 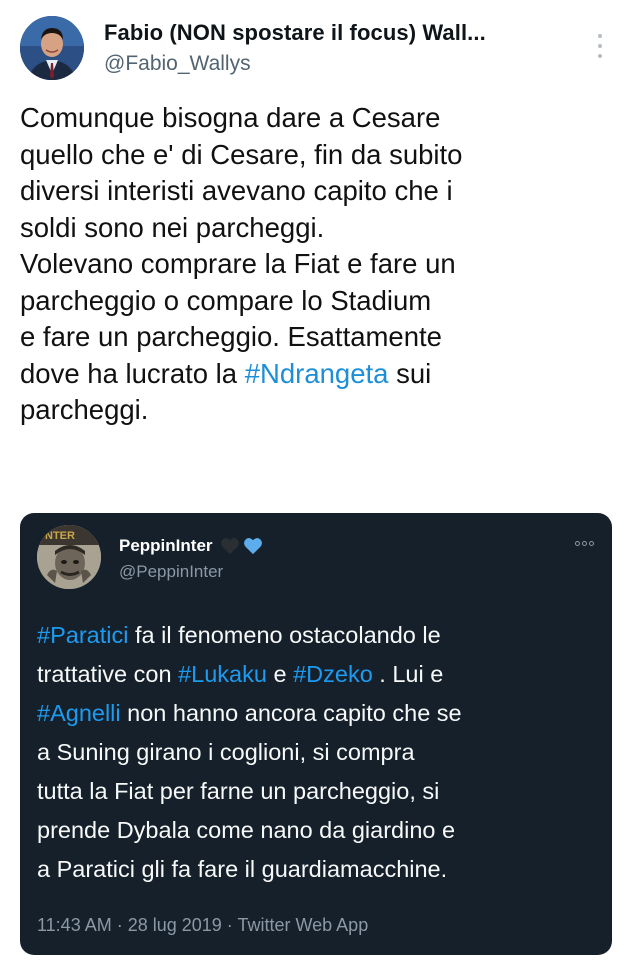 I want to click on quoted-text-segment: non hanno ancora capito che se, so click(x=291, y=713).